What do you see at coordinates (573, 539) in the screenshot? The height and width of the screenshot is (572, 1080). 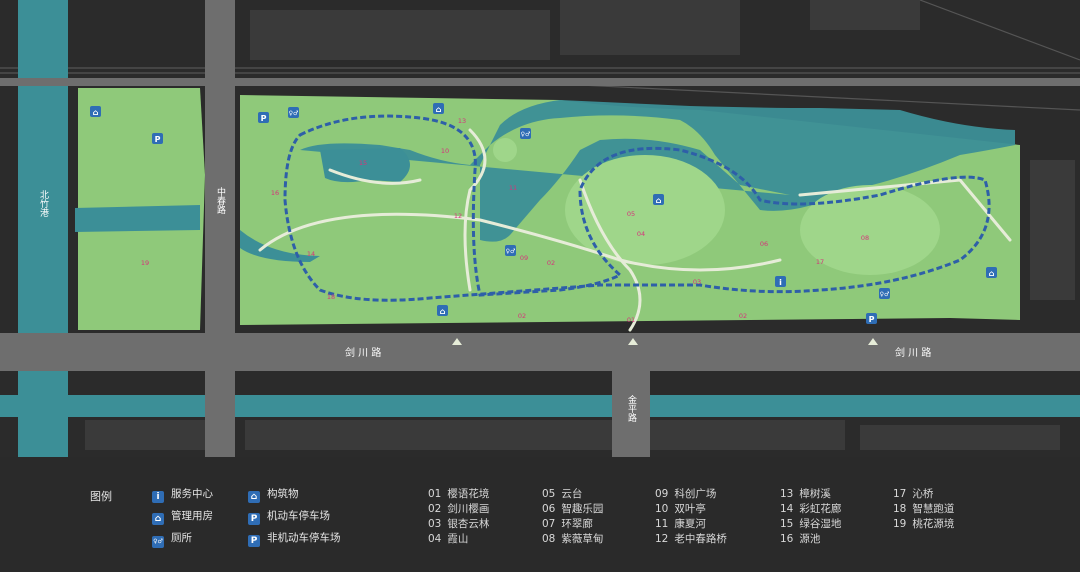 I see `legend-place-08: 08 紫薇草甸` at bounding box center [573, 539].